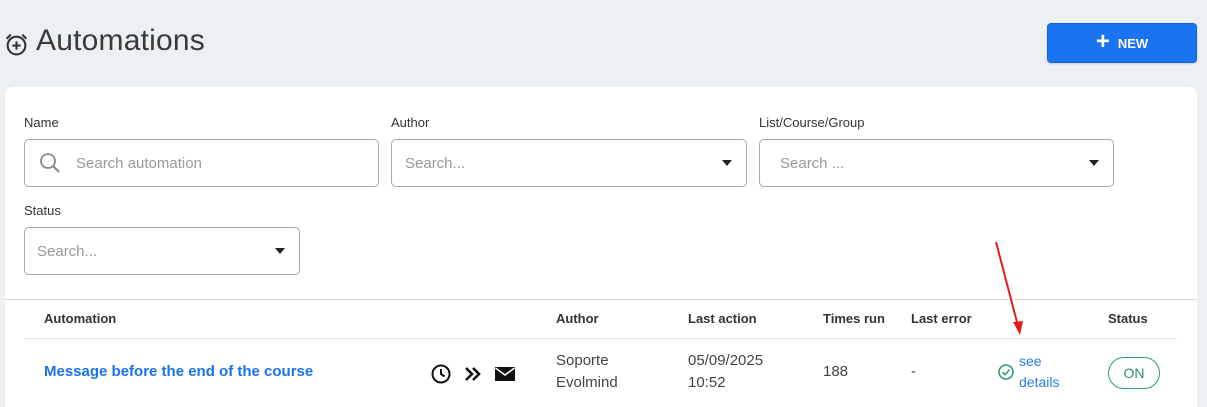  Describe the element at coordinates (1133, 43) in the screenshot. I see `new-button-label: NEW` at that location.